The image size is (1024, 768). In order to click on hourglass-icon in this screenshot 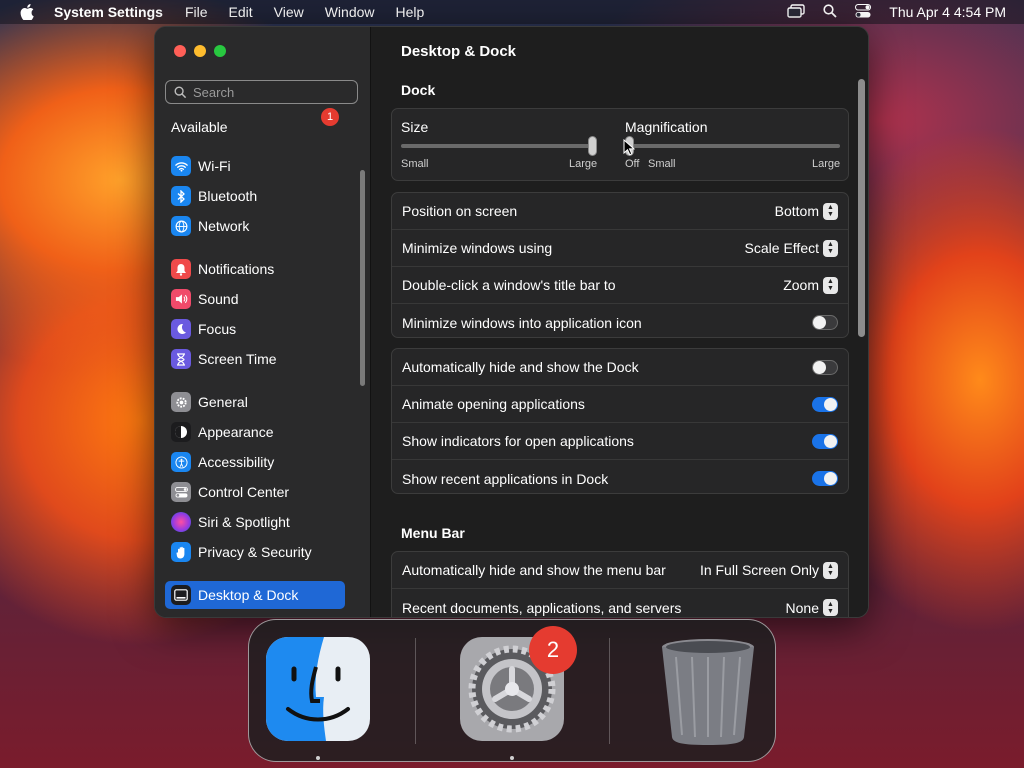, I will do `click(181, 359)`.